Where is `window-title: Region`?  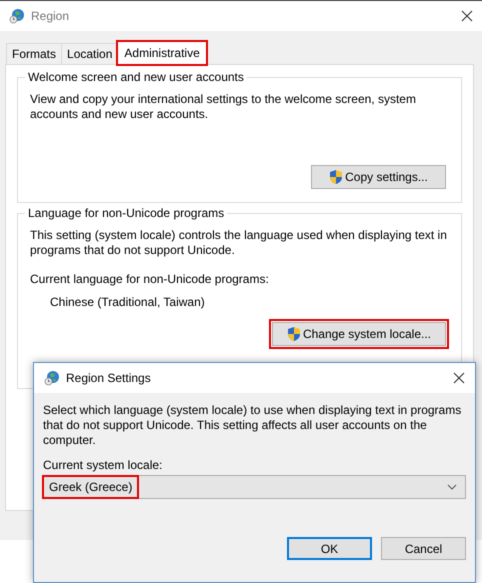
window-title: Region is located at coordinates (50, 16).